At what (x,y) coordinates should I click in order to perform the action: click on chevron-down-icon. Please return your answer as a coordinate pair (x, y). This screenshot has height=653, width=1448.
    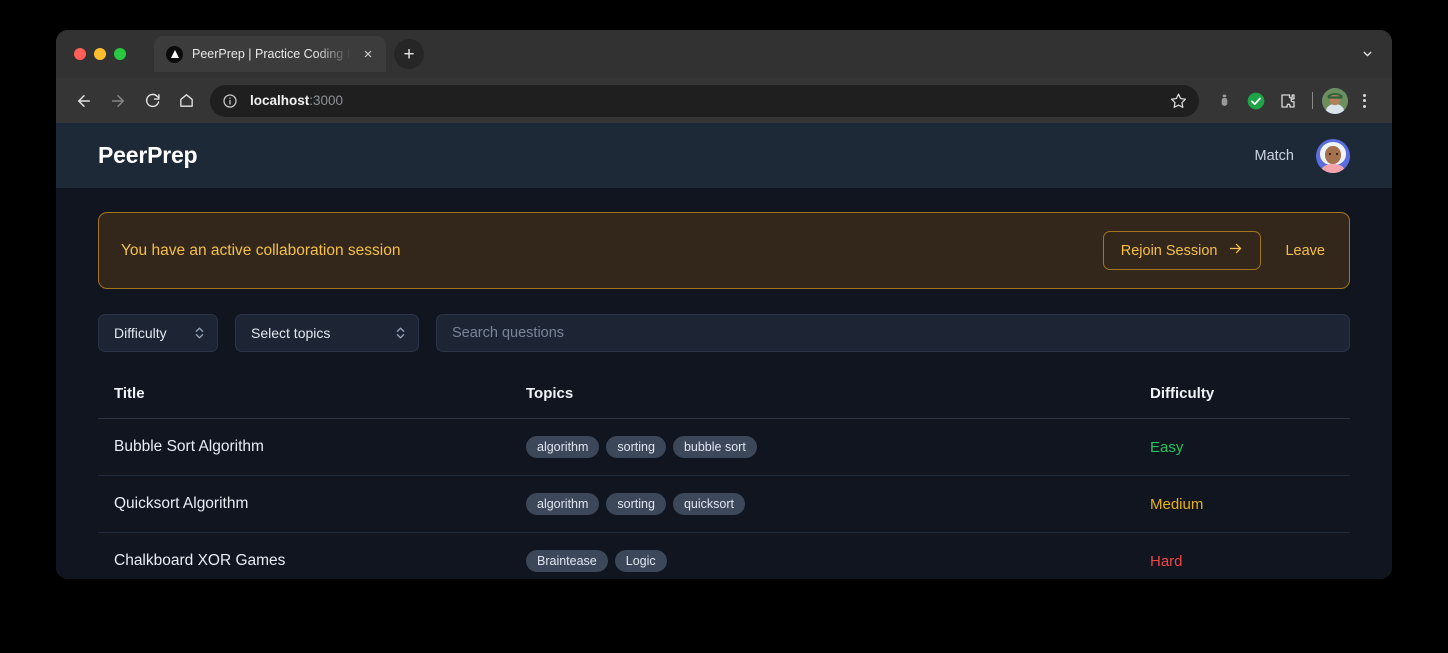
    Looking at the image, I should click on (1367, 54).